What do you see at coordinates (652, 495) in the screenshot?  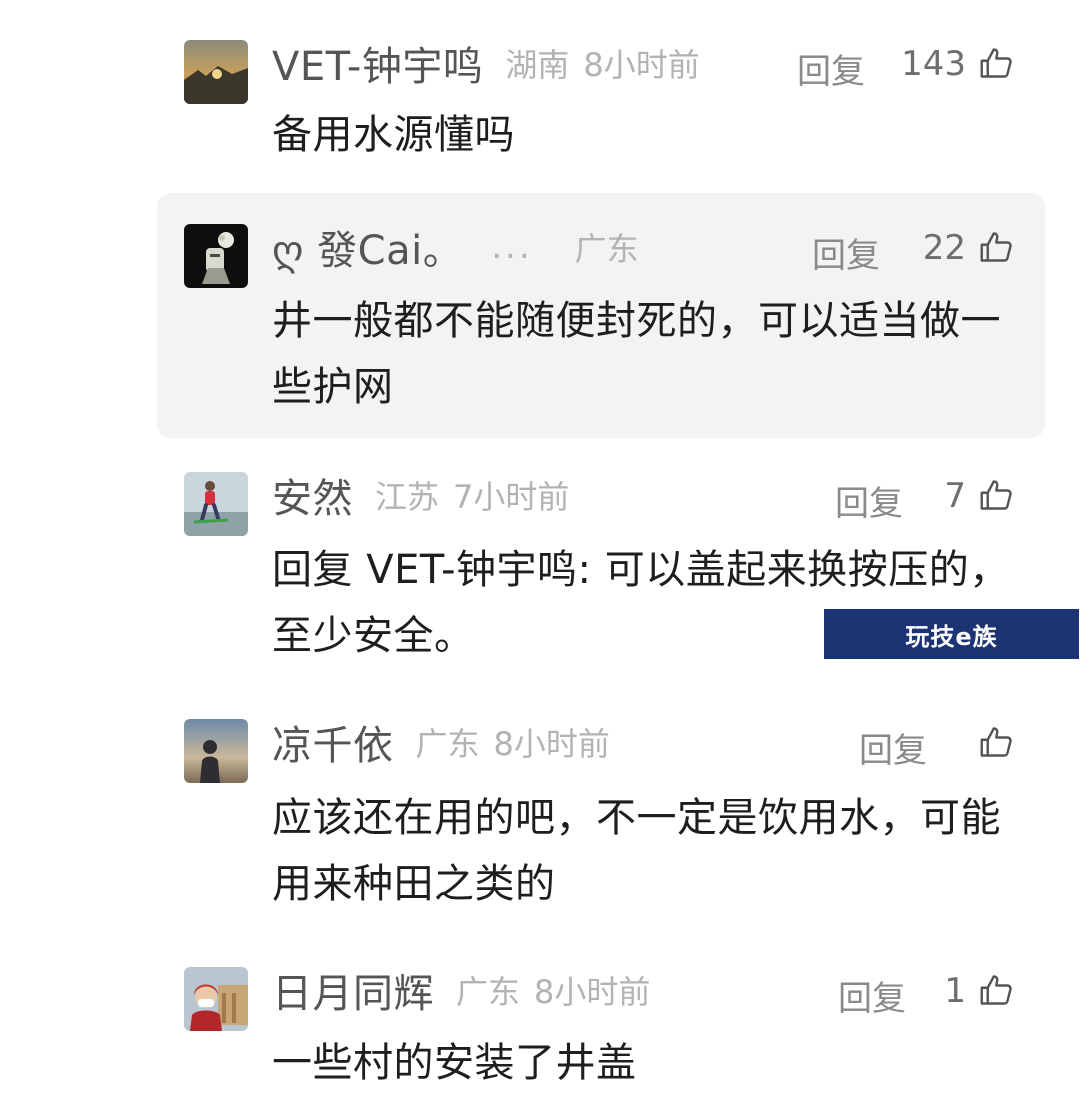 I see `comment-header: 安然 江苏 7小时前` at bounding box center [652, 495].